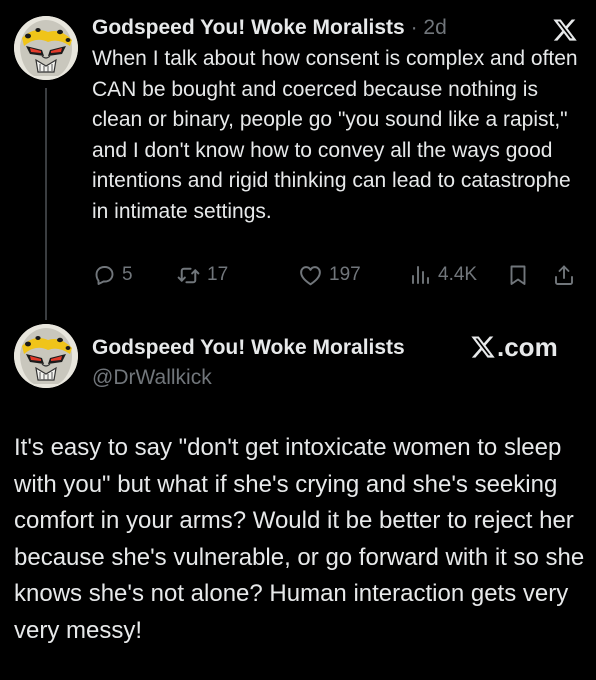 This screenshot has width=596, height=680. What do you see at coordinates (248, 27) in the screenshot?
I see `author-name: Godspeed You! Woke Moralists` at bounding box center [248, 27].